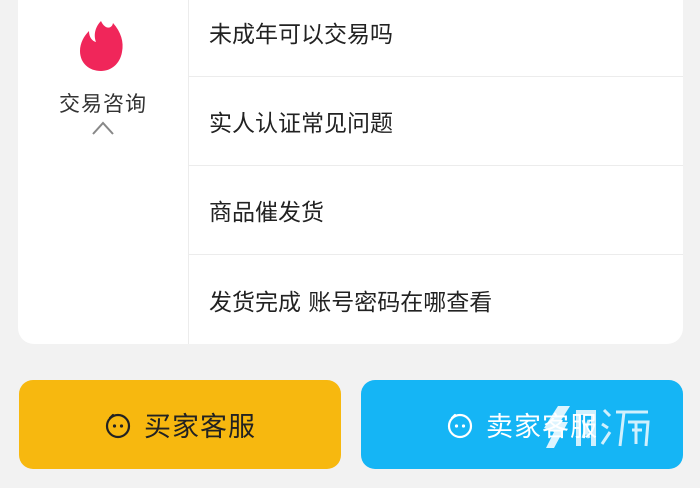  I want to click on faq-item-account-password: 发货完成 账号密码在哪查看, so click(436, 299).